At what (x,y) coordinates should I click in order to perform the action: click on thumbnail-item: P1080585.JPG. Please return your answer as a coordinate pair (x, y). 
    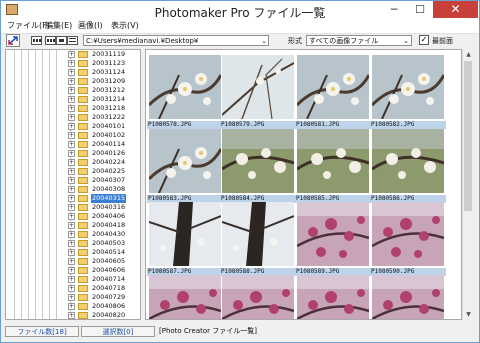
    Looking at the image, I should click on (333, 166).